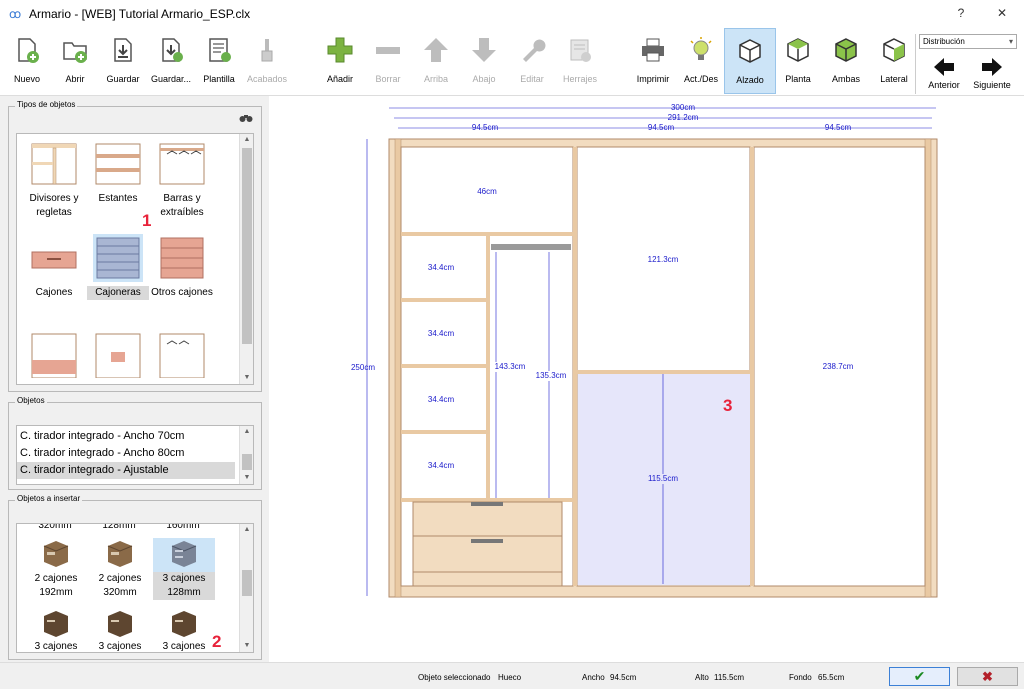  What do you see at coordinates (436, 50) in the screenshot?
I see `arrow-up-icon` at bounding box center [436, 50].